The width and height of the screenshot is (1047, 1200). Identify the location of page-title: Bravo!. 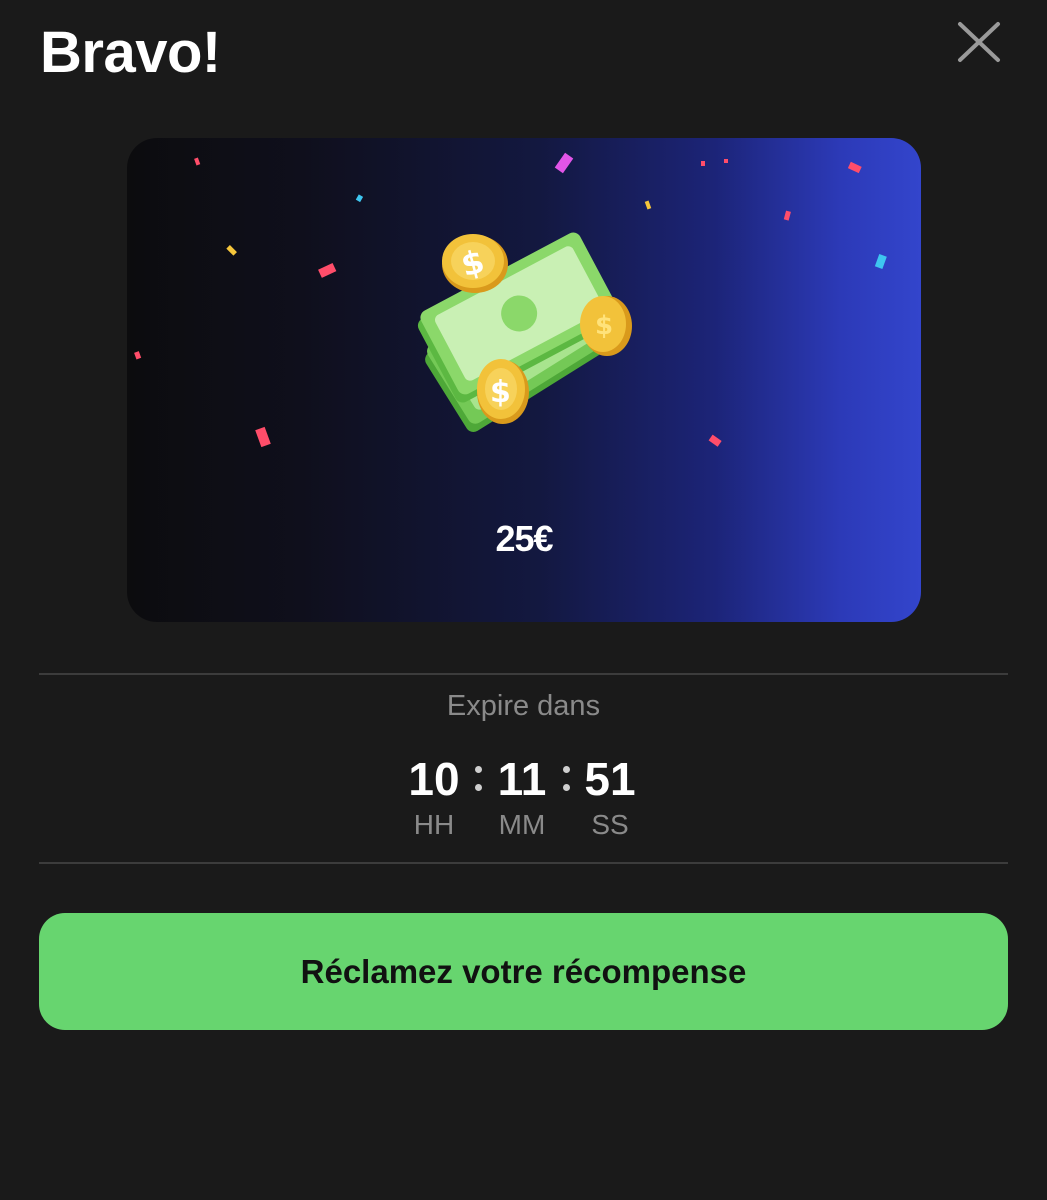
(130, 52).